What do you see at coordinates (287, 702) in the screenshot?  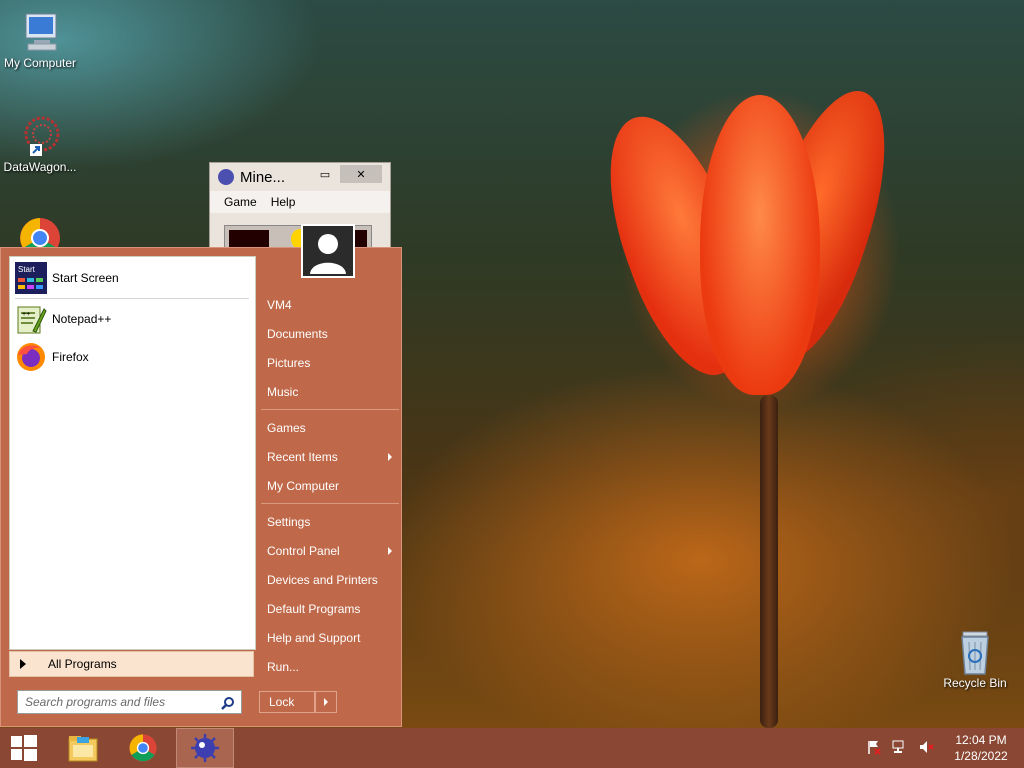 I see `lock-button: Lock` at bounding box center [287, 702].